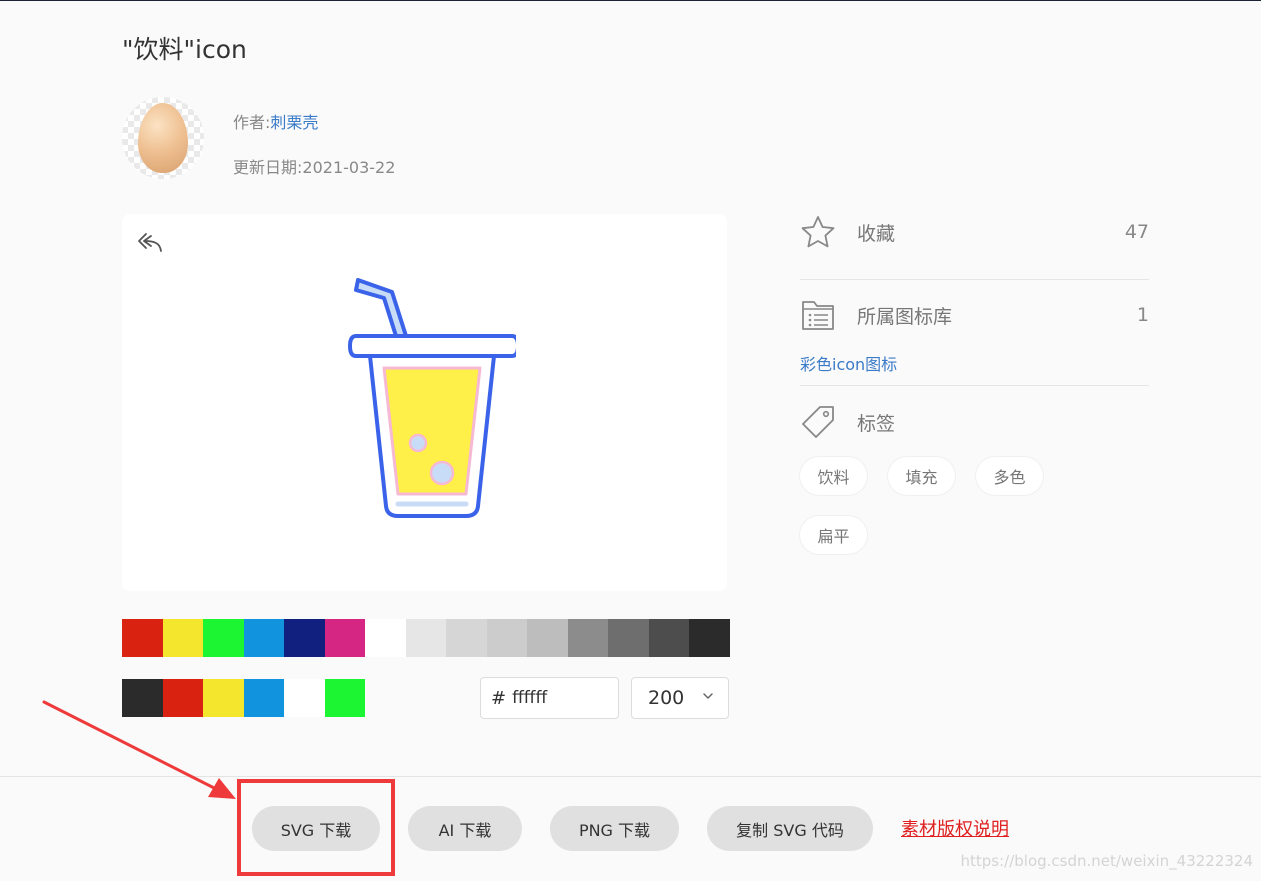  I want to click on avatar, so click(163, 138).